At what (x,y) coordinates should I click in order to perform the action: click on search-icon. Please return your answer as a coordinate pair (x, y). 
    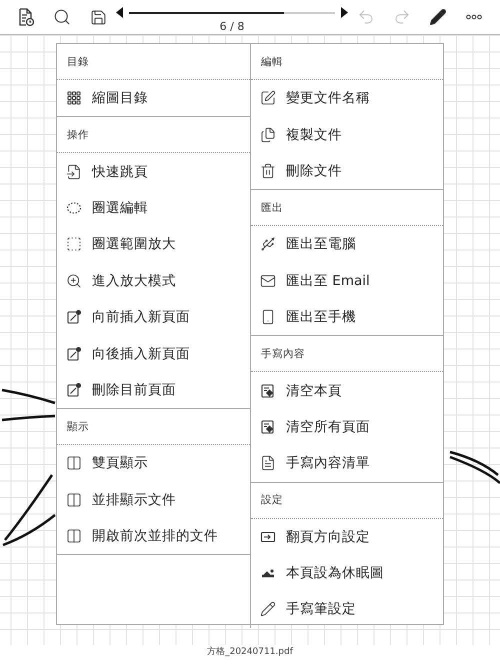
    Looking at the image, I should click on (62, 17).